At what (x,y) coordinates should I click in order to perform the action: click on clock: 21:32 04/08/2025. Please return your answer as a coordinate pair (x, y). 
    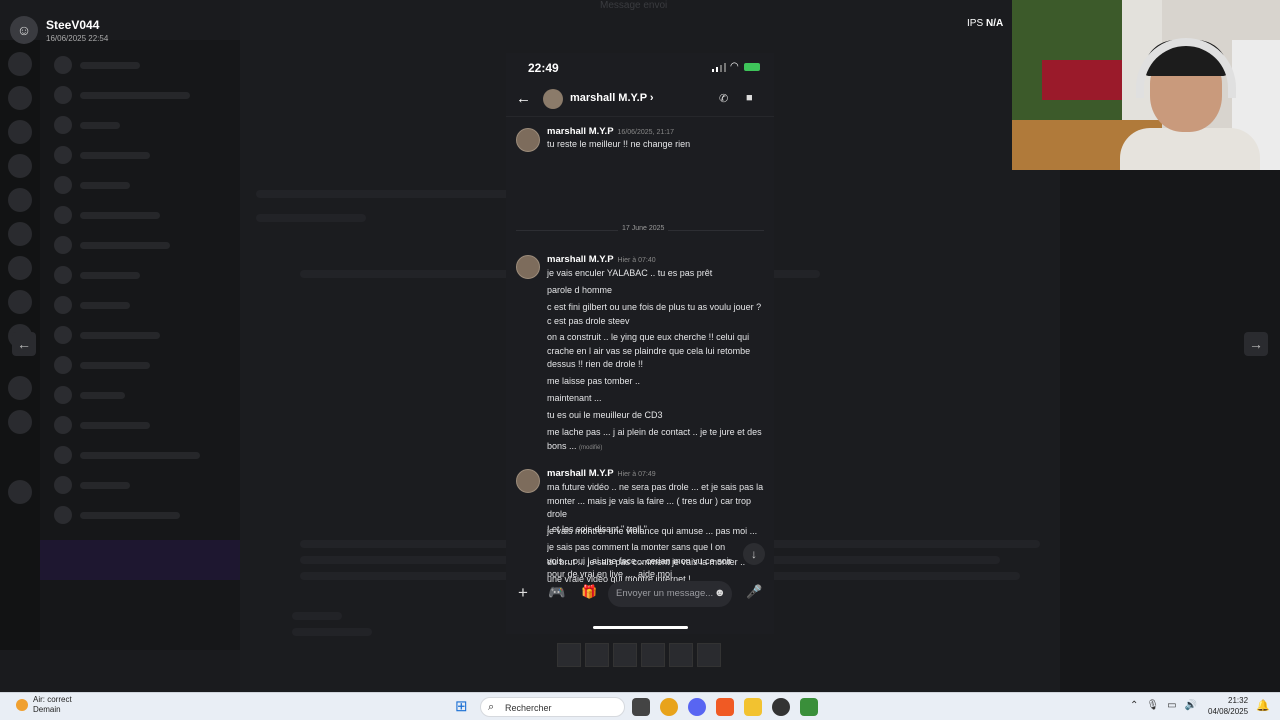
    Looking at the image, I should click on (1228, 706).